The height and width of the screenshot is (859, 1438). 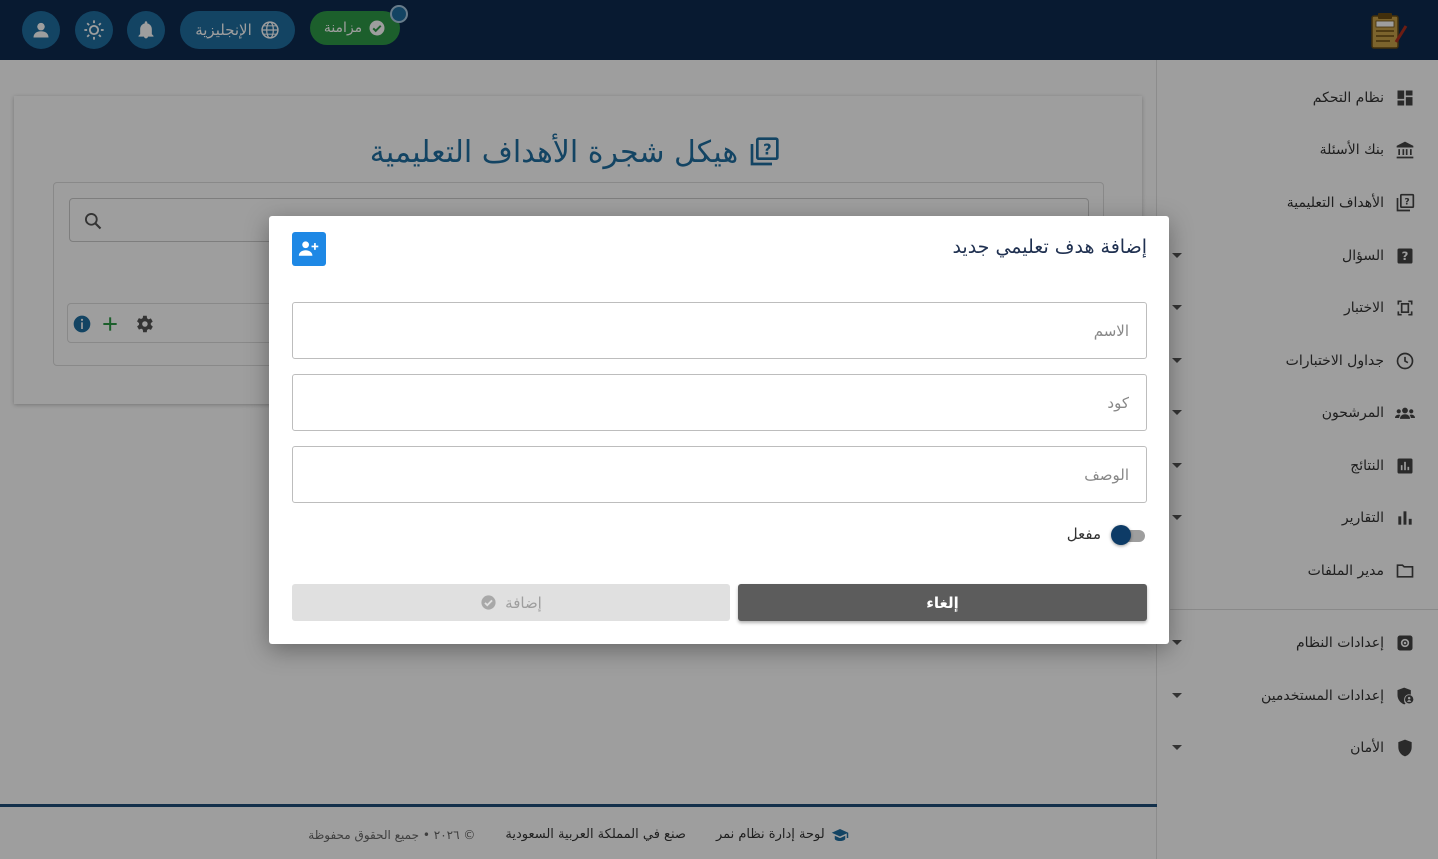 I want to click on name-input, so click(x=719, y=330).